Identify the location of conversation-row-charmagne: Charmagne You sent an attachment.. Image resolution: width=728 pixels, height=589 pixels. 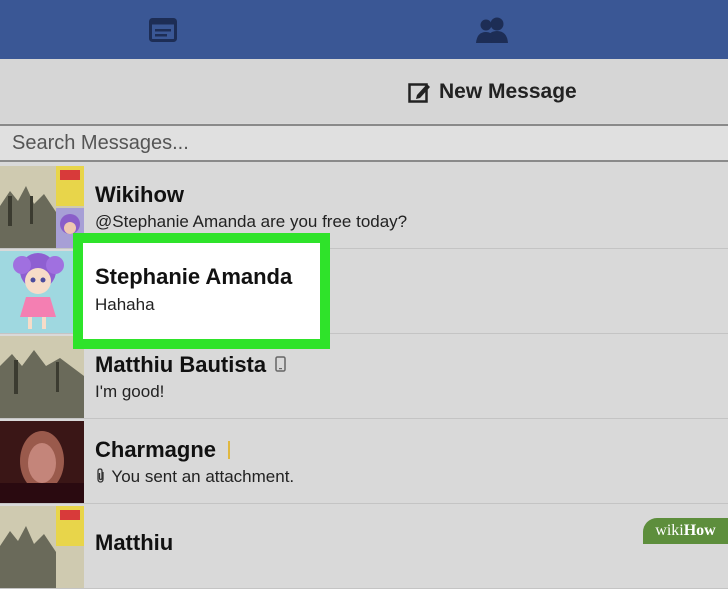
(364, 461).